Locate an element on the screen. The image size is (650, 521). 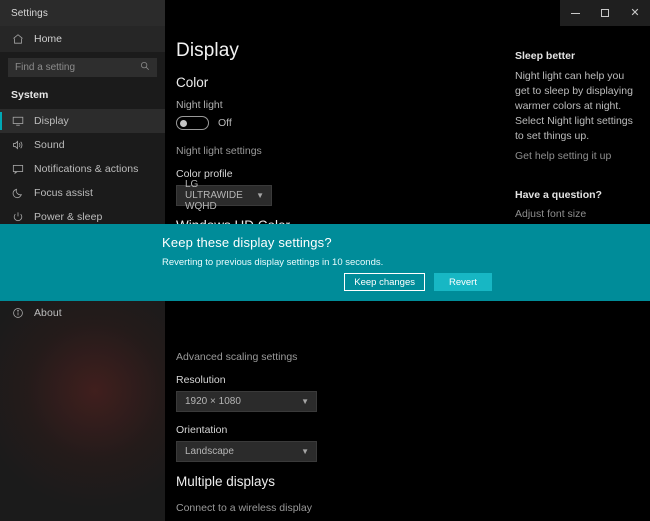
sidebar-section-header: System is located at coordinates (30, 95).